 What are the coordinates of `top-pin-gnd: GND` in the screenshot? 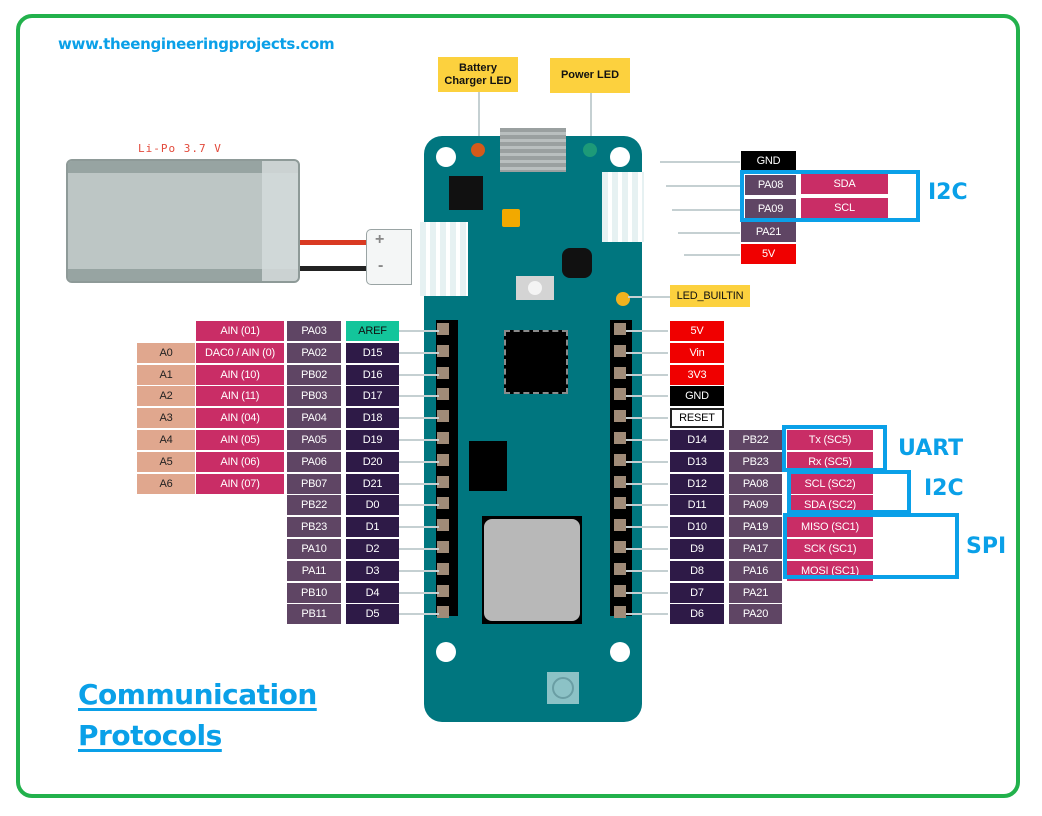 It's located at (768, 161).